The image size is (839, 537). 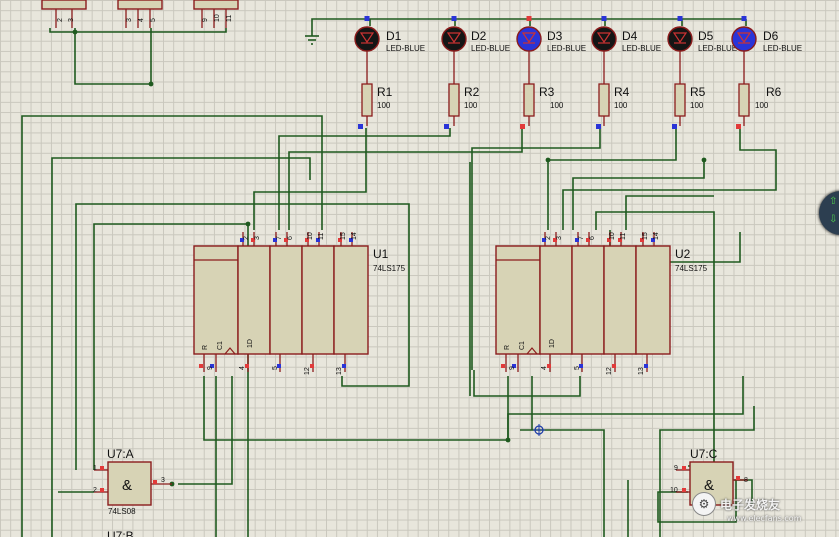 What do you see at coordinates (774, 92) in the screenshot?
I see `resistor-ref: R6` at bounding box center [774, 92].